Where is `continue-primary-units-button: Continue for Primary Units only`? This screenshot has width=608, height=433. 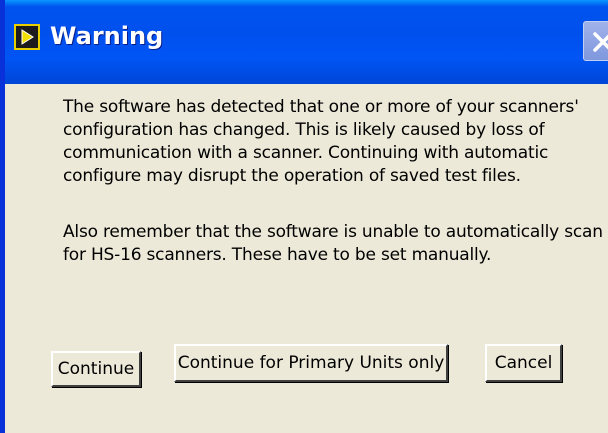 continue-primary-units-button: Continue for Primary Units only is located at coordinates (311, 363).